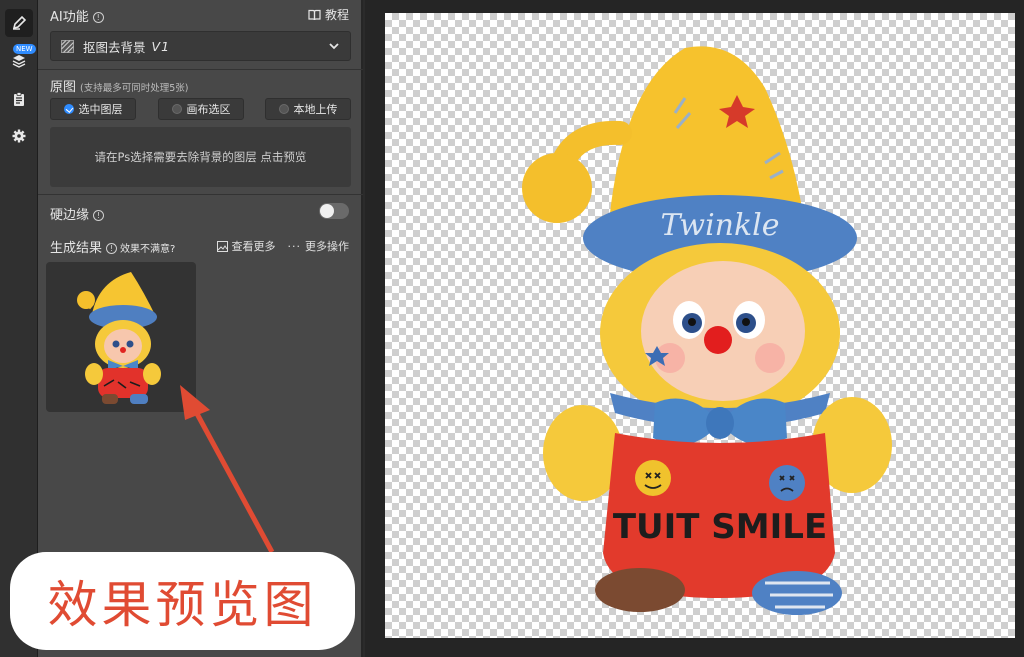 The height and width of the screenshot is (657, 1024). I want to click on toy-thumbnail-image, so click(119, 338).